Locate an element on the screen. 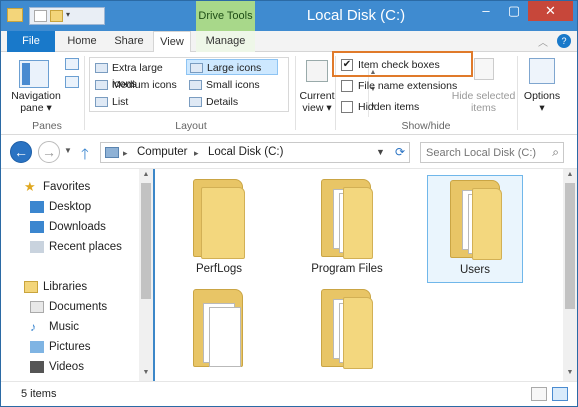 The image size is (578, 407). search-input is located at coordinates (483, 152).